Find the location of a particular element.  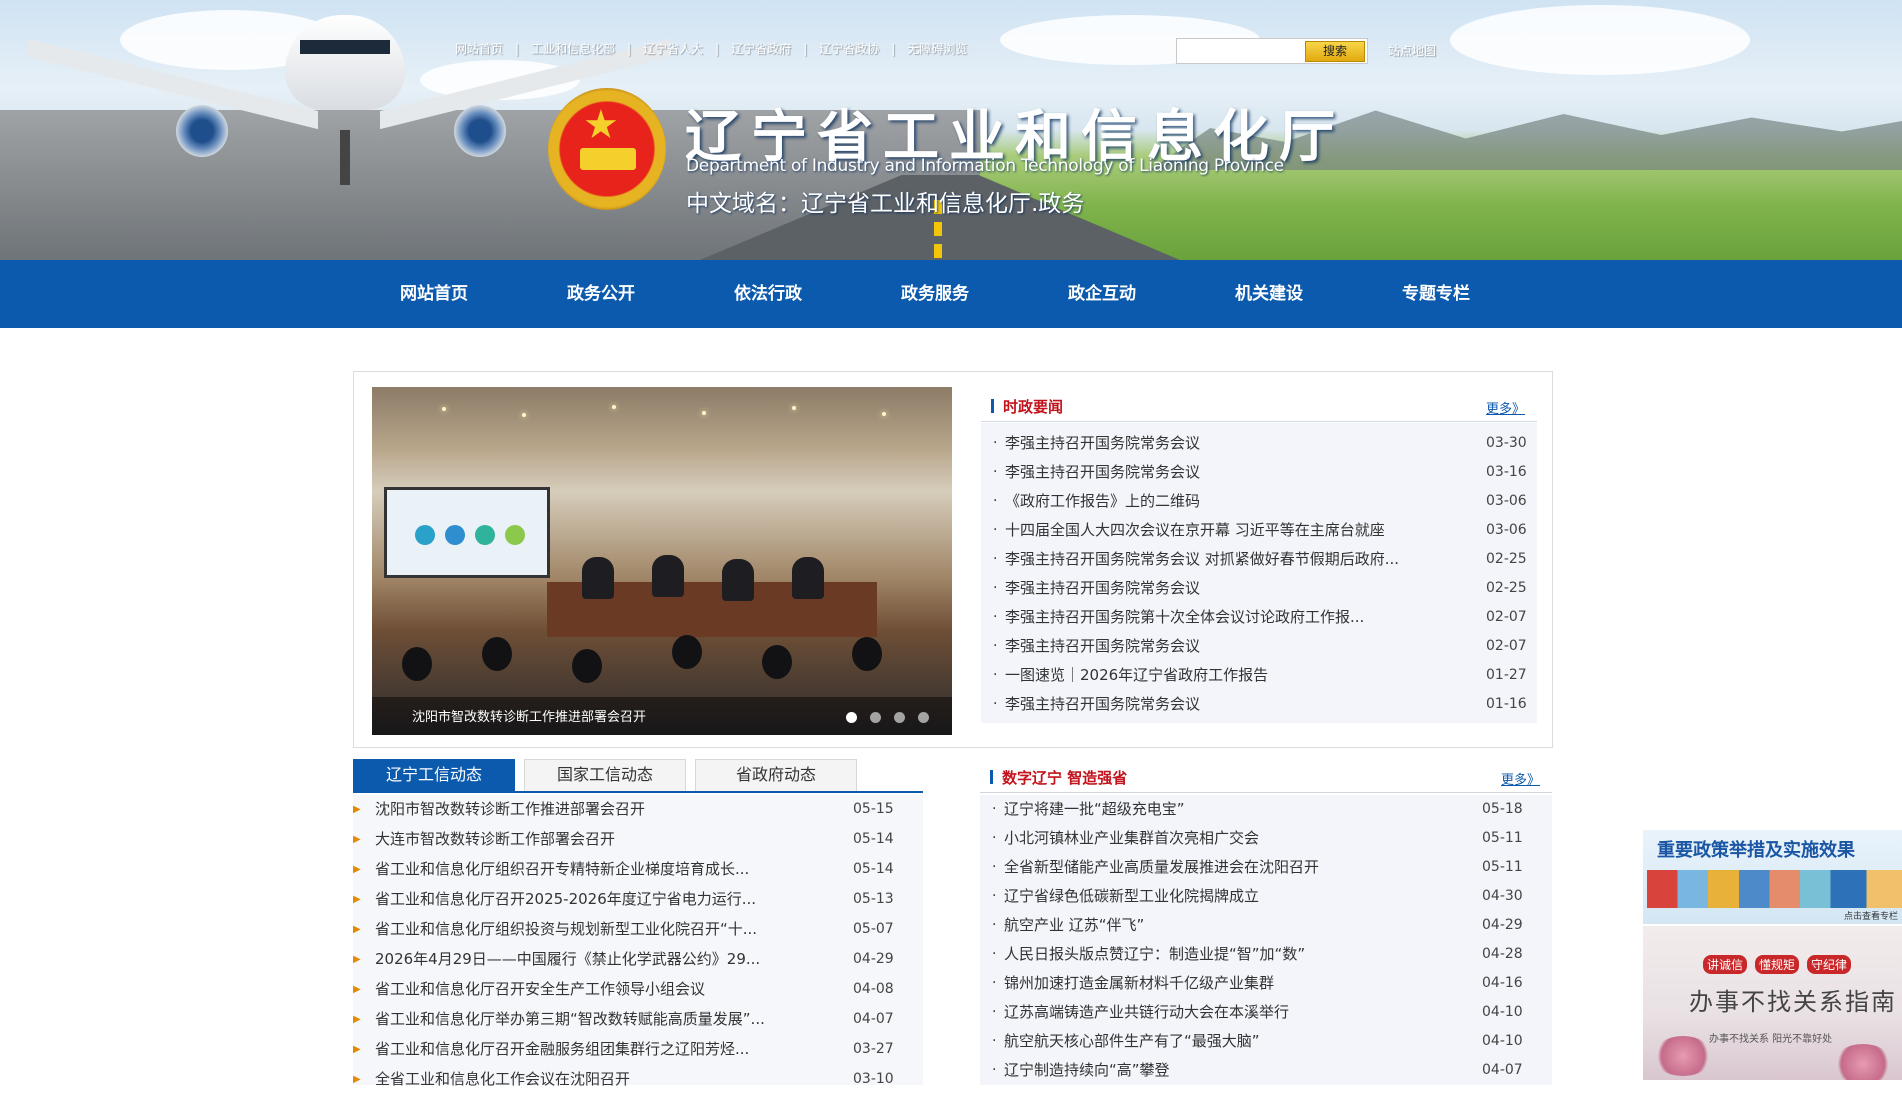

list-item: · 辽苏高端铸造产业共链行动大会在本溪举行 04-10 is located at coordinates (1266, 1012).